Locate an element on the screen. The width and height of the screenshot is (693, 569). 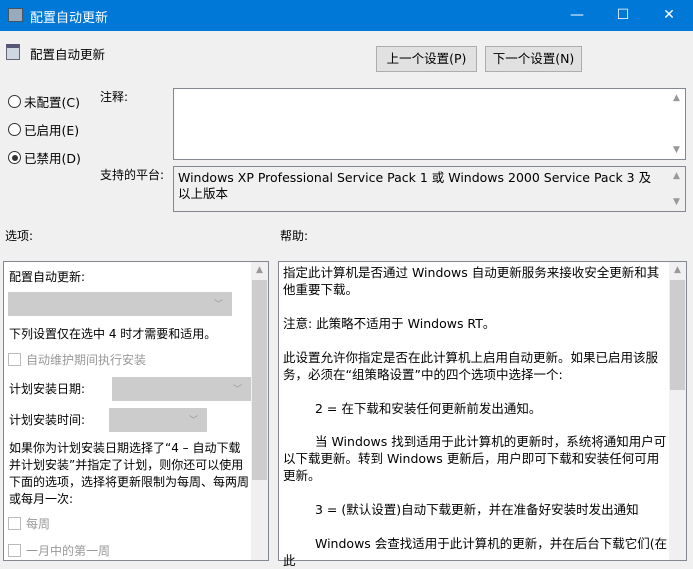
configure-label: 配置自动更新: is located at coordinates (47, 277).